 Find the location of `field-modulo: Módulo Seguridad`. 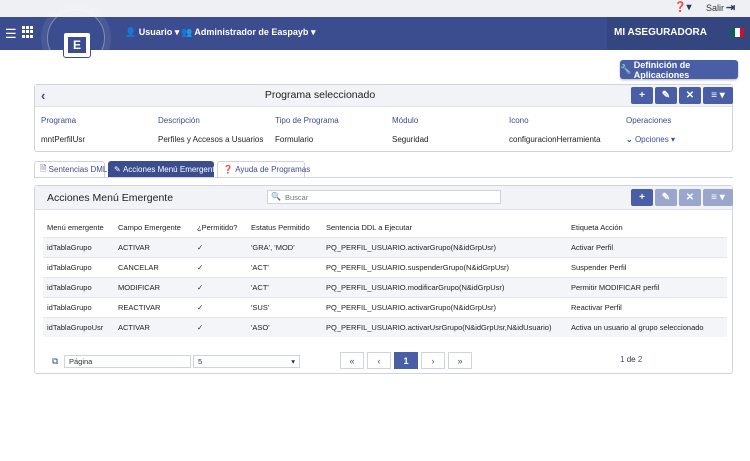

field-modulo: Módulo Seguridad is located at coordinates (410, 130).